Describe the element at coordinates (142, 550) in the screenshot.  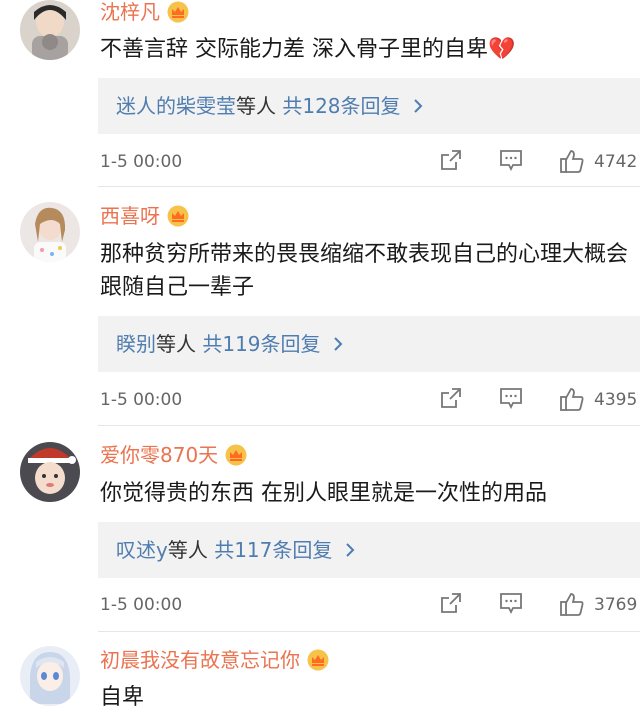
I see `reply-user-link: 叹述y` at that location.